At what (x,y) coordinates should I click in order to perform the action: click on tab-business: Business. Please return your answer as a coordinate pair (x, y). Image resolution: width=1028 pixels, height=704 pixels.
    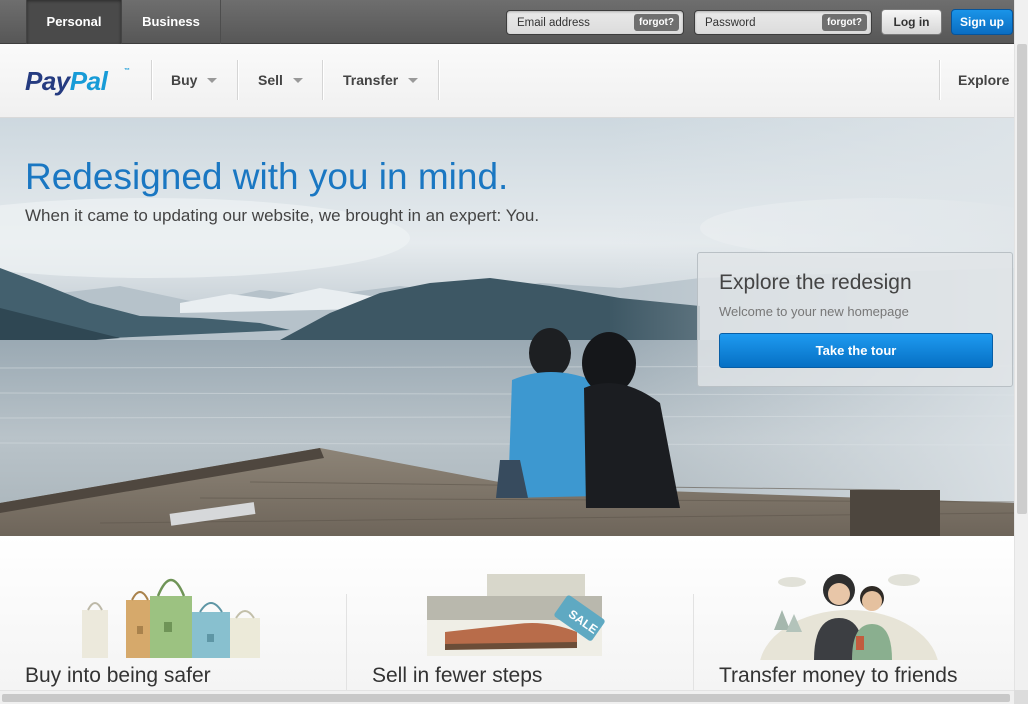
    Looking at the image, I should click on (171, 22).